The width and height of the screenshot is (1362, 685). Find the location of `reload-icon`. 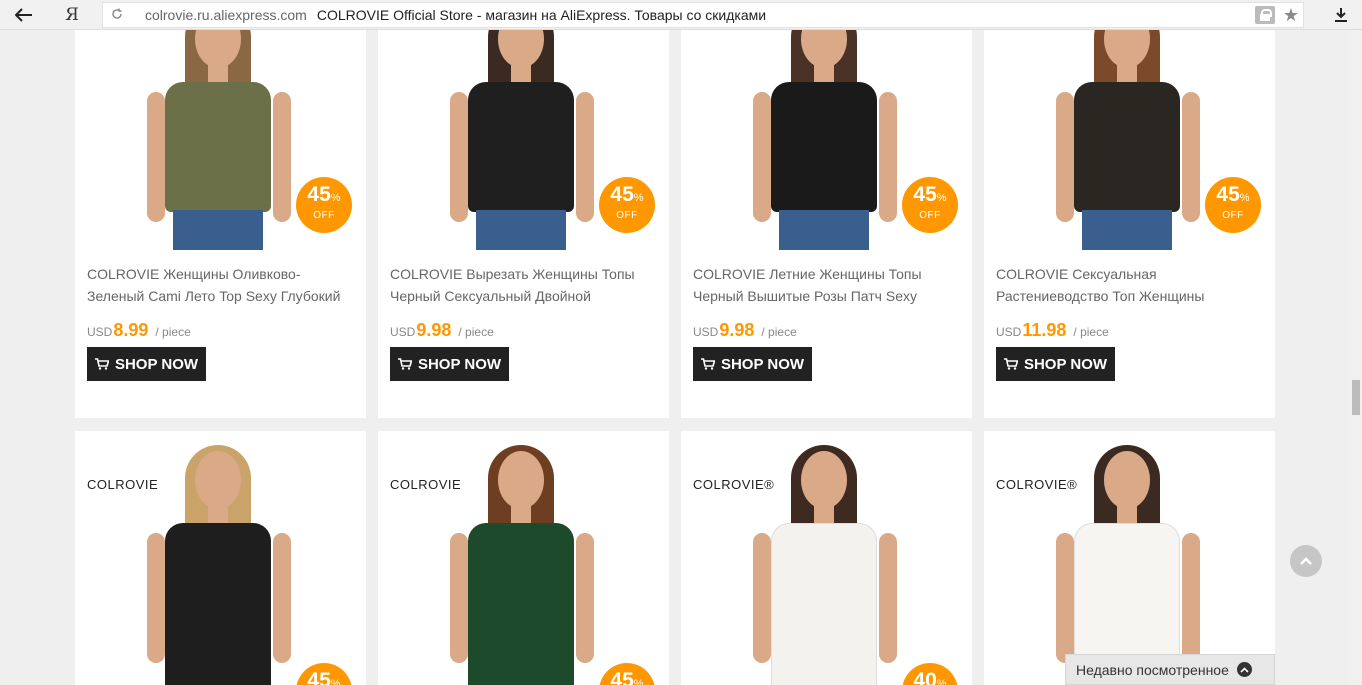

reload-icon is located at coordinates (117, 15).